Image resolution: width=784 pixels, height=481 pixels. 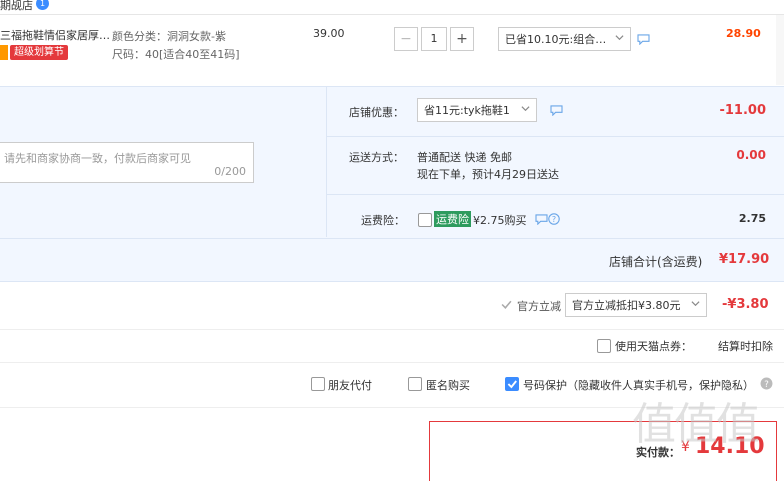 I want to click on insurance-checkbox, so click(x=425, y=220).